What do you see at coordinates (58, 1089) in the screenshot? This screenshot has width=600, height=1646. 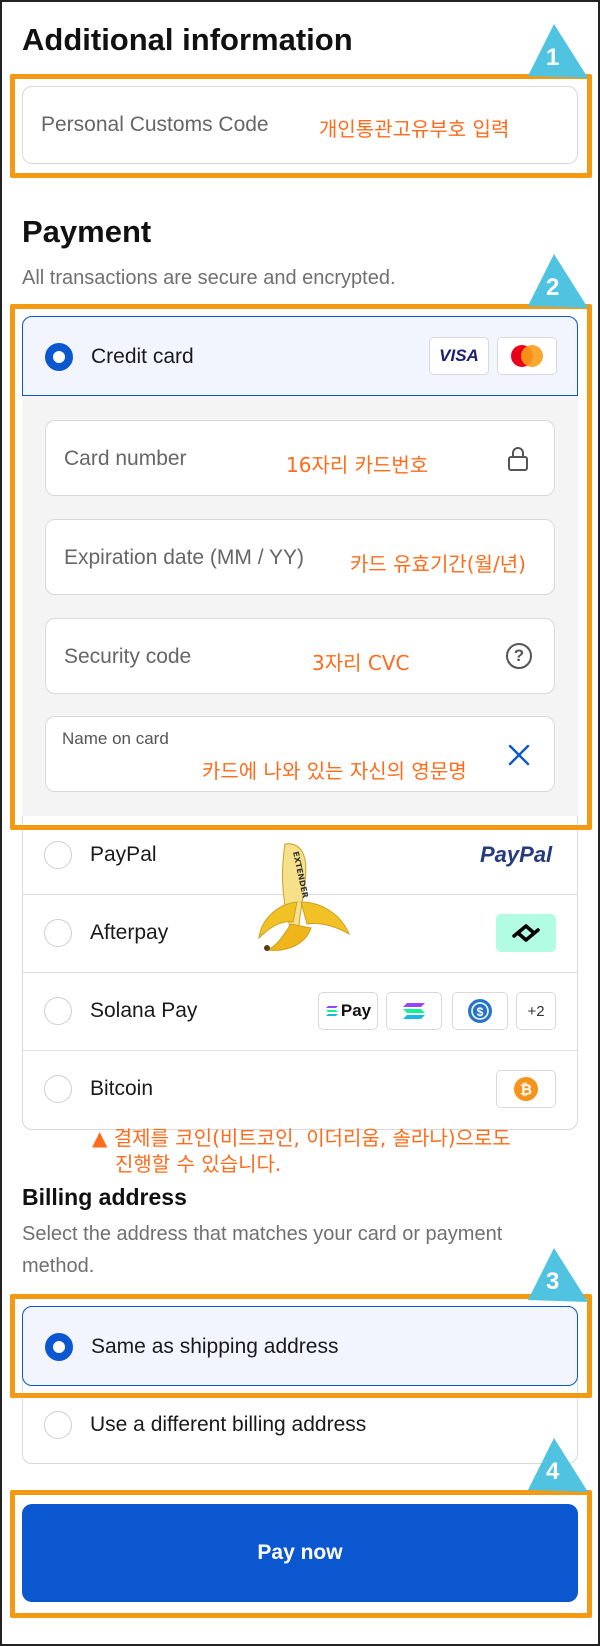 I see `bitcoin-radio` at bounding box center [58, 1089].